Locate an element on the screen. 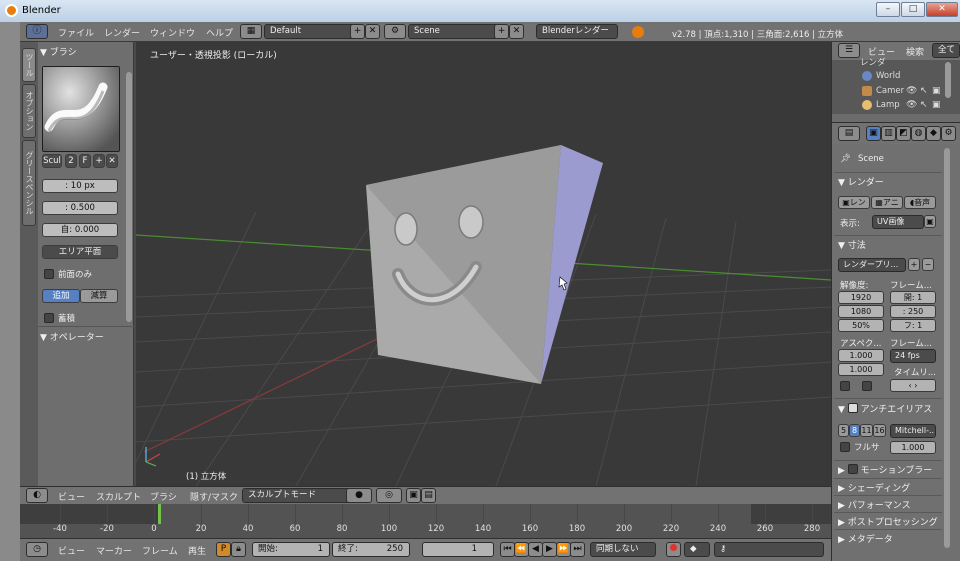  menu-sculpt: スカルプト is located at coordinates (118, 496).